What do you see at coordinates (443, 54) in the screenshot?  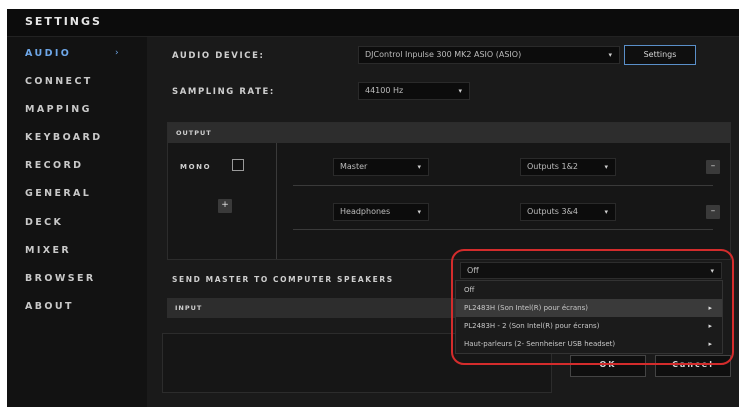 I see `audio-device-value: DJControl Inpulse 300 MK2 ASIO (ASIO)` at bounding box center [443, 54].